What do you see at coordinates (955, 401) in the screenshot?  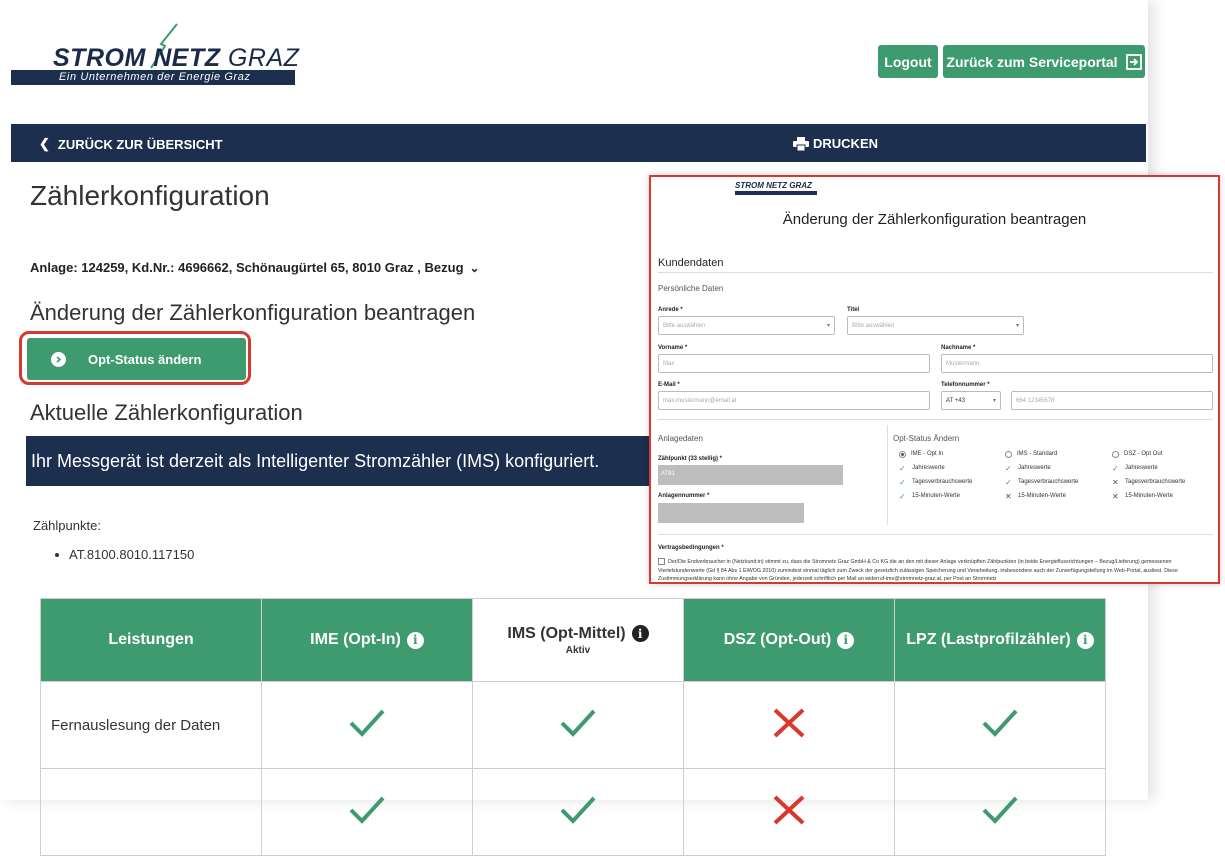 I see `country-code-value: AT +43` at bounding box center [955, 401].